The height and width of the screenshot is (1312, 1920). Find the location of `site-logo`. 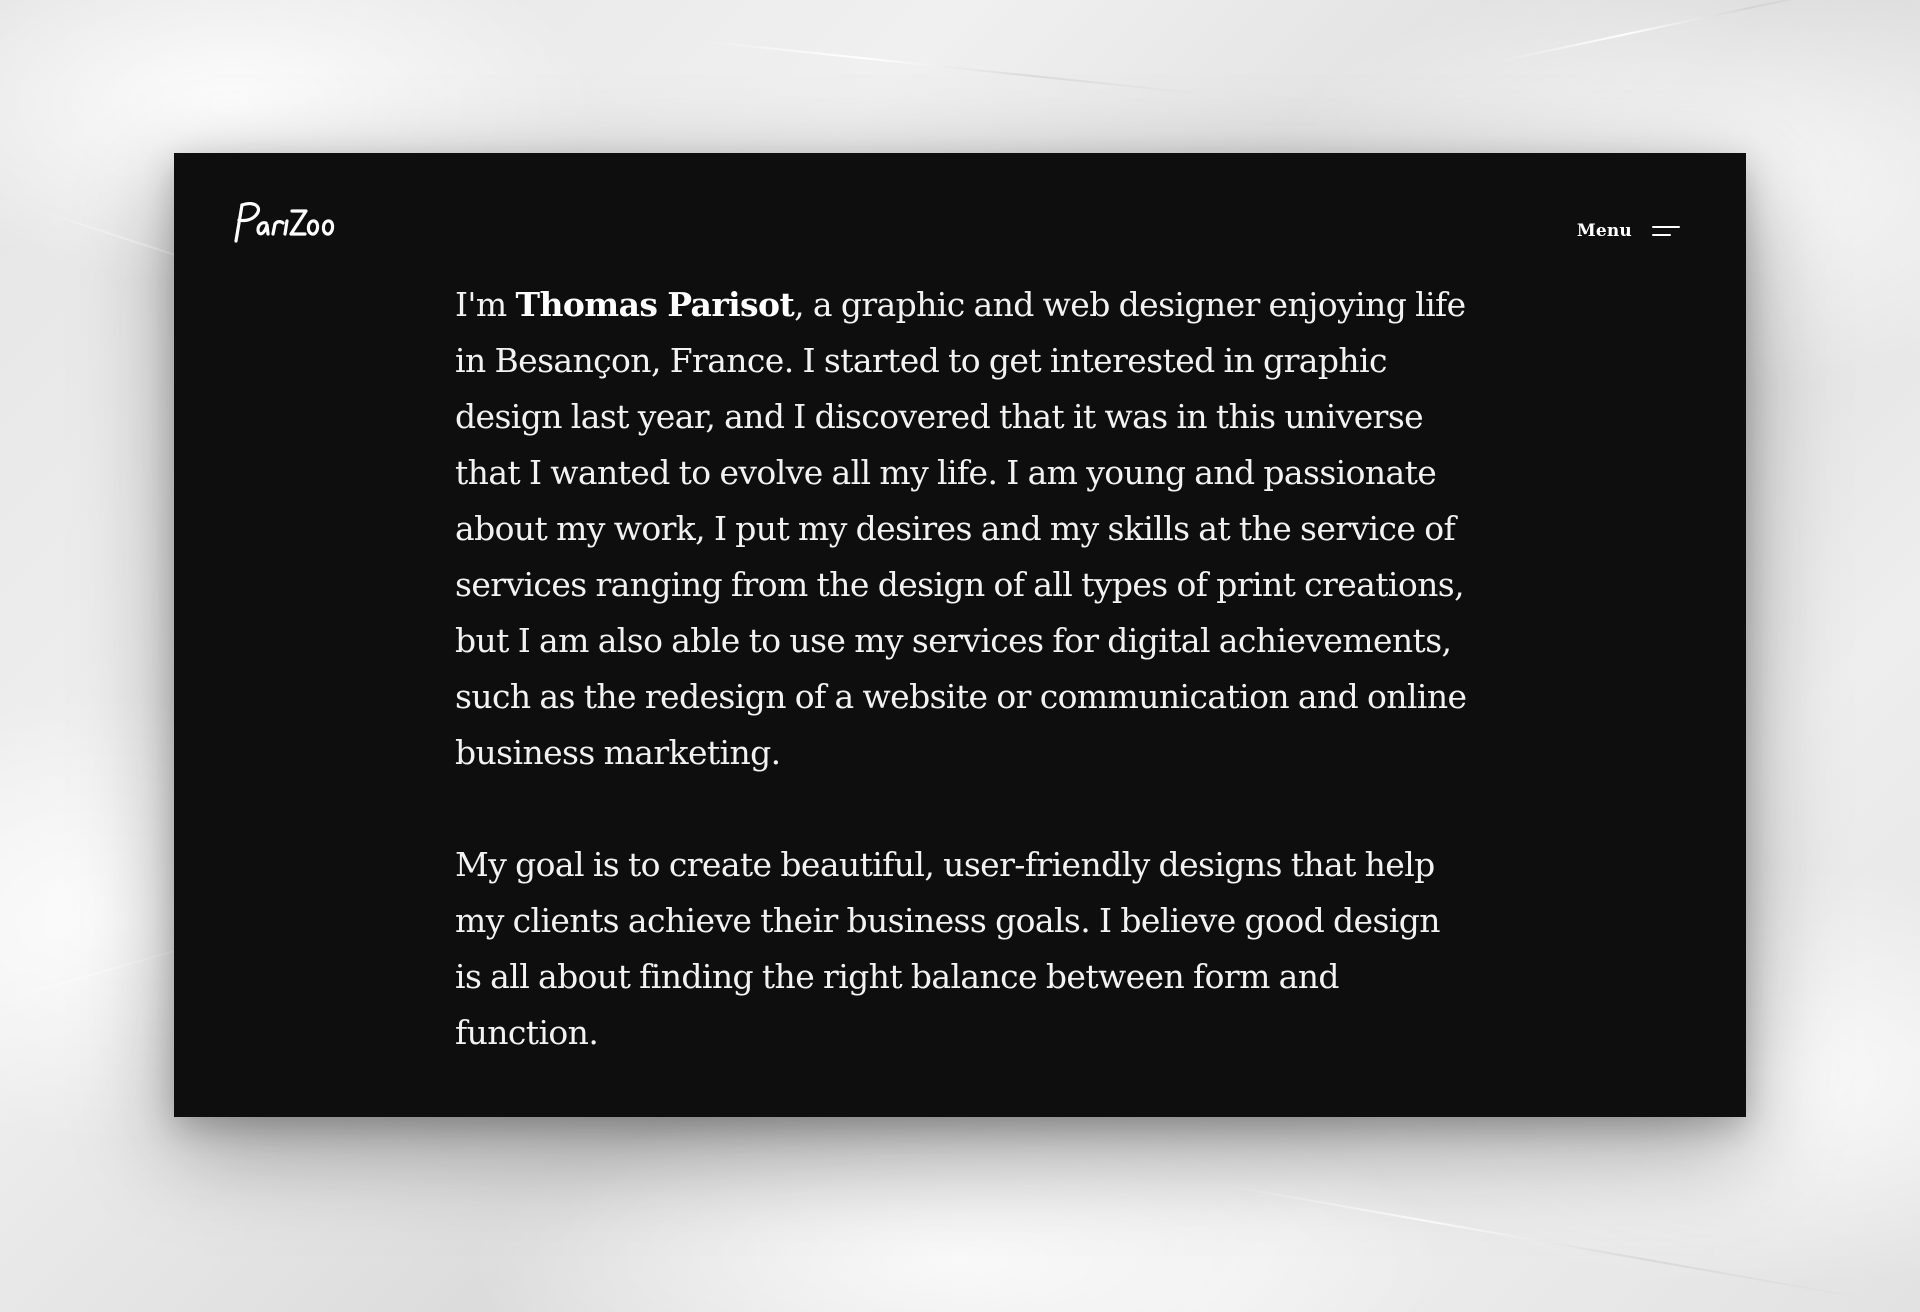

site-logo is located at coordinates (284, 223).